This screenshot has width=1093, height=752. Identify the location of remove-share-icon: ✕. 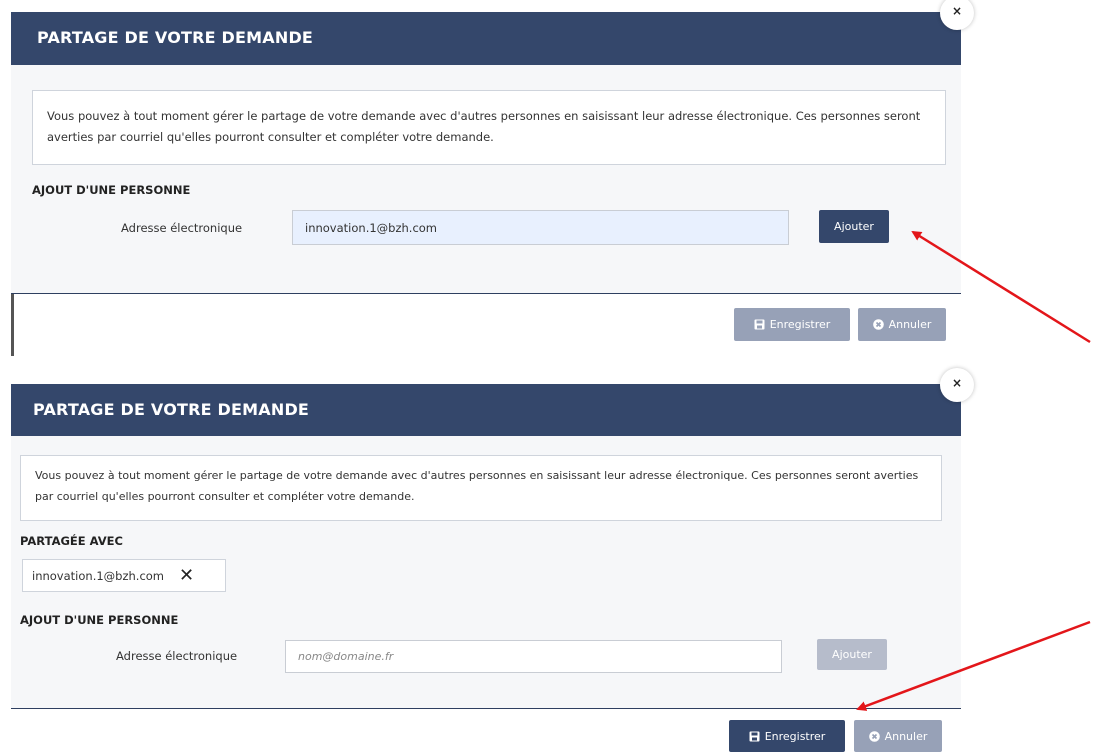
(186, 575).